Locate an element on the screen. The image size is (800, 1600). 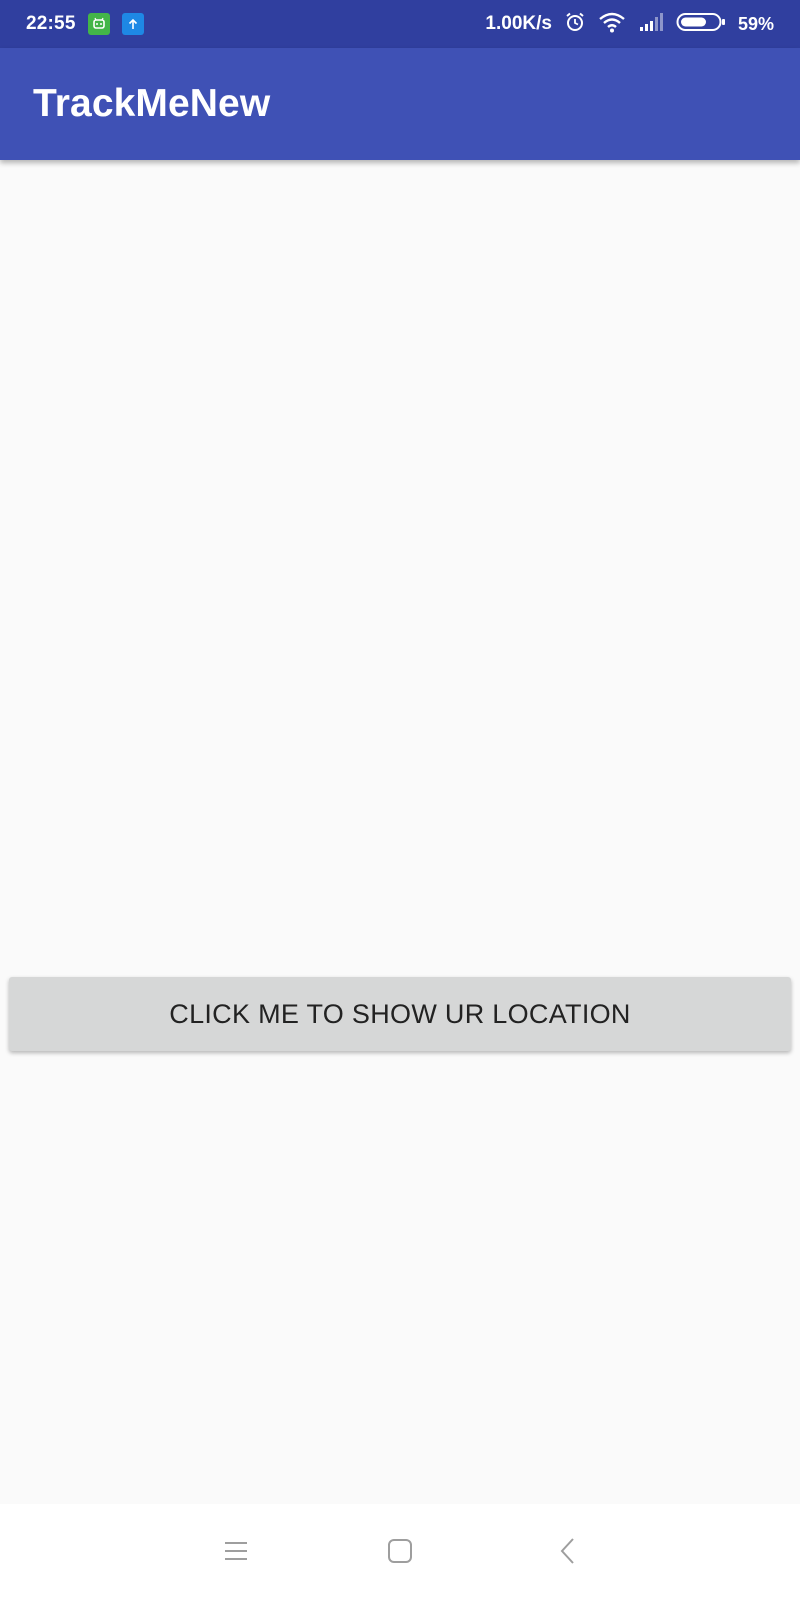
wifi-icon is located at coordinates (612, 24).